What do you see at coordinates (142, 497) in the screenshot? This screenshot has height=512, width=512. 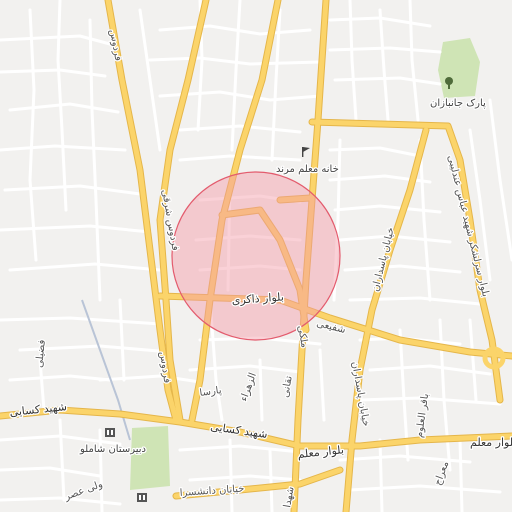 I see `school-icon-south` at bounding box center [142, 497].